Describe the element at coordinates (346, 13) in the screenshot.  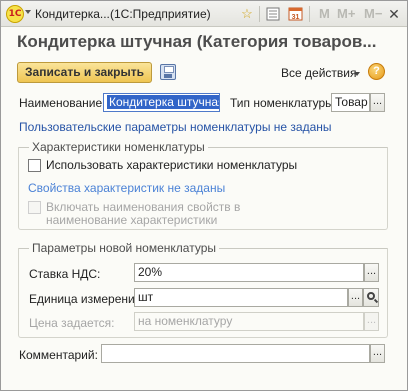
I see `memory-button-m-plus: M+` at that location.